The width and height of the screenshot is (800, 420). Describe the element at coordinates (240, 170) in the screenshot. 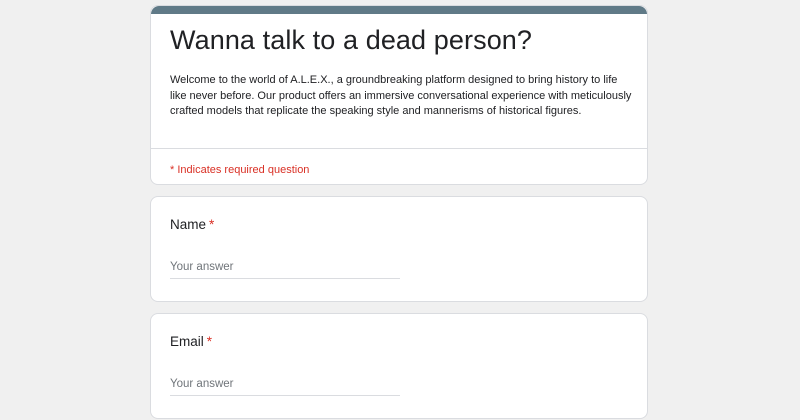

I see `required-question-note: * Indicates required question` at that location.